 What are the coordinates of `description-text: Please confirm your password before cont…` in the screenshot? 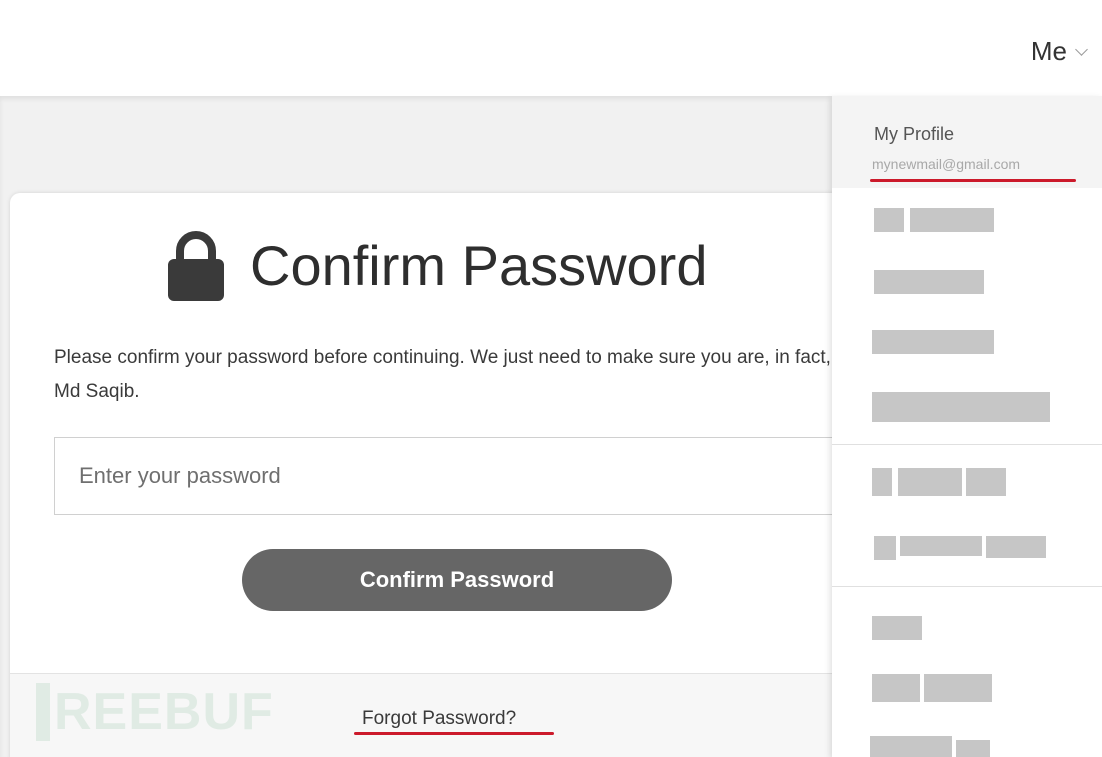 It's located at (442, 374).